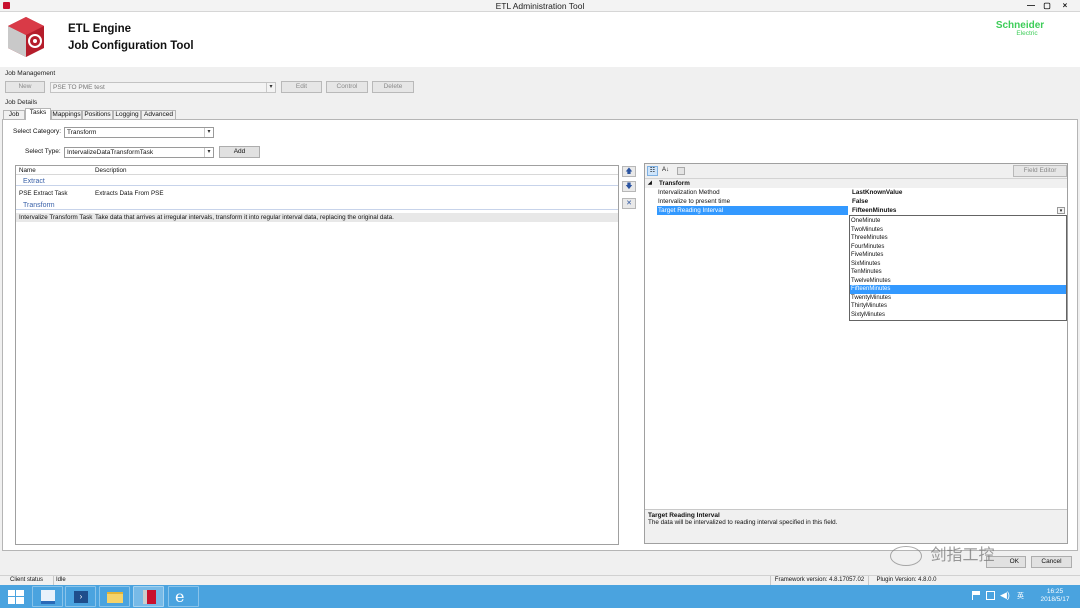 This screenshot has height=608, width=1080. What do you see at coordinates (958, 238) in the screenshot?
I see `option-threeminutes: ThreeMinutes` at bounding box center [958, 238].